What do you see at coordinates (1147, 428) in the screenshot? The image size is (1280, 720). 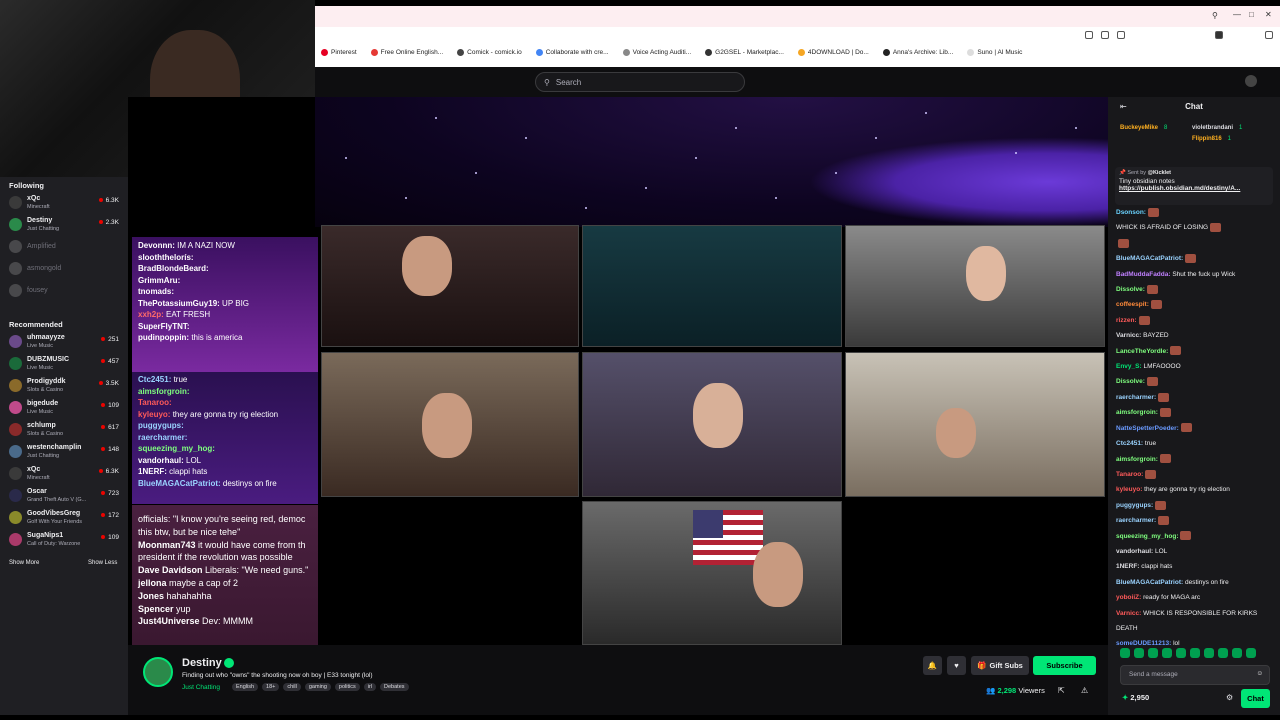 I see `chat-username: NatteSpetterPoeder:` at bounding box center [1147, 428].